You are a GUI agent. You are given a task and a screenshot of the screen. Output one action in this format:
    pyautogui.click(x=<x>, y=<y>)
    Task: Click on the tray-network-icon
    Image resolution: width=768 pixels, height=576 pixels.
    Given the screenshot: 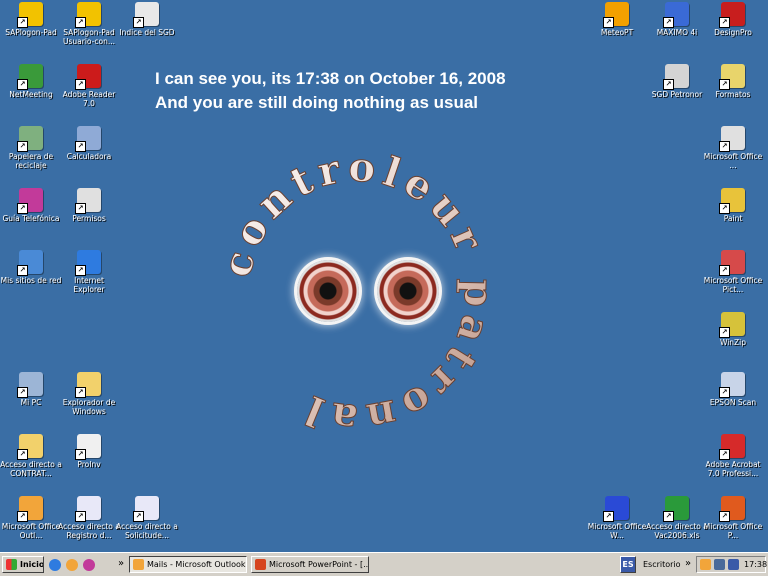 What is the action you would take?
    pyautogui.click(x=719, y=564)
    